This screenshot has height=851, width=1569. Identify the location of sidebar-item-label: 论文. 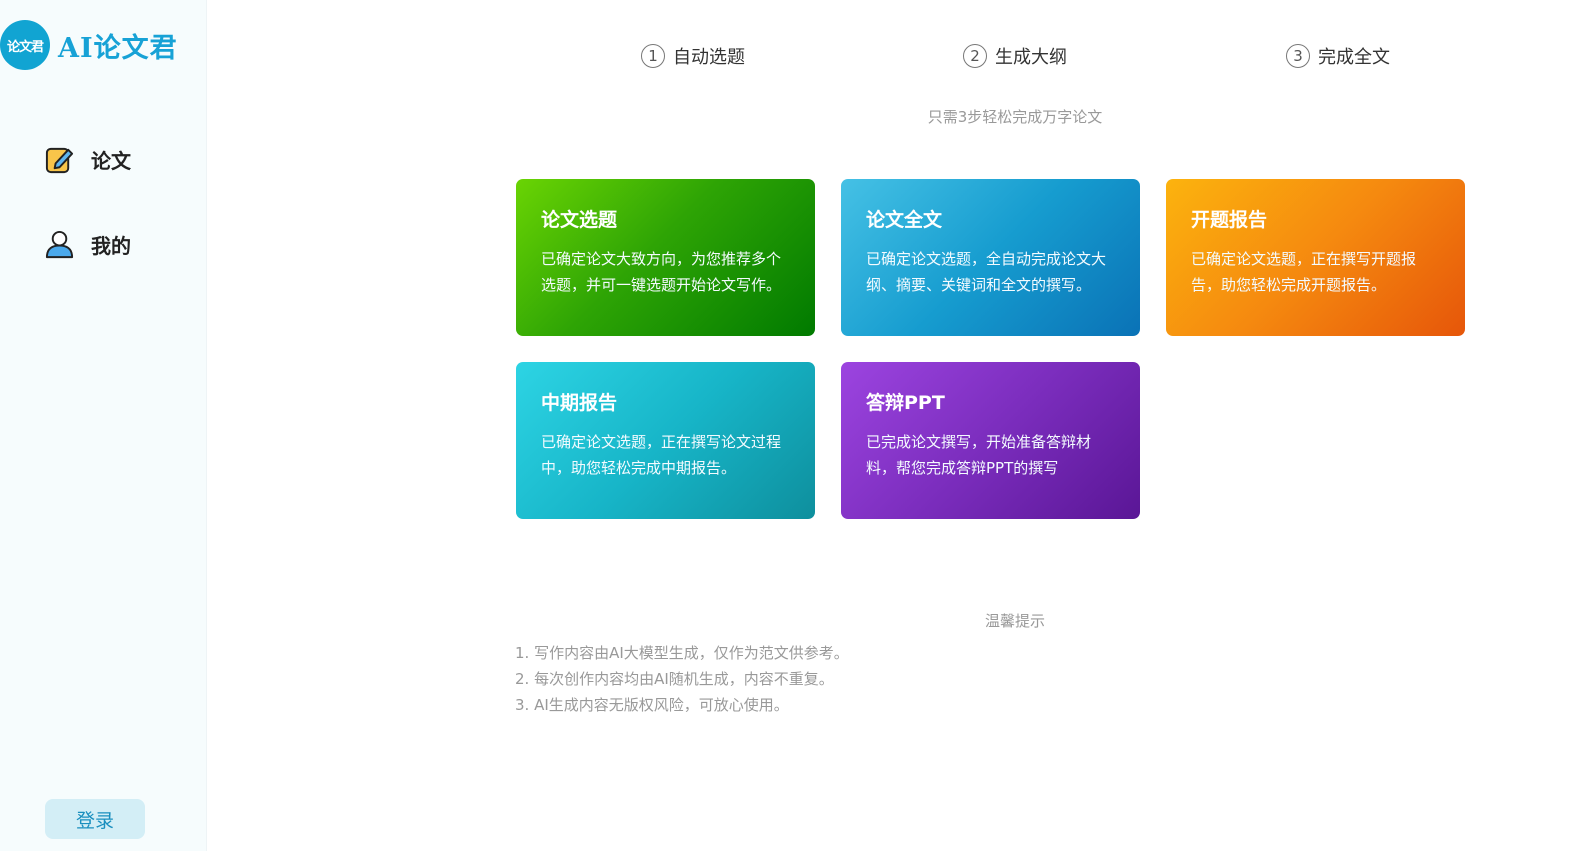
(111, 161).